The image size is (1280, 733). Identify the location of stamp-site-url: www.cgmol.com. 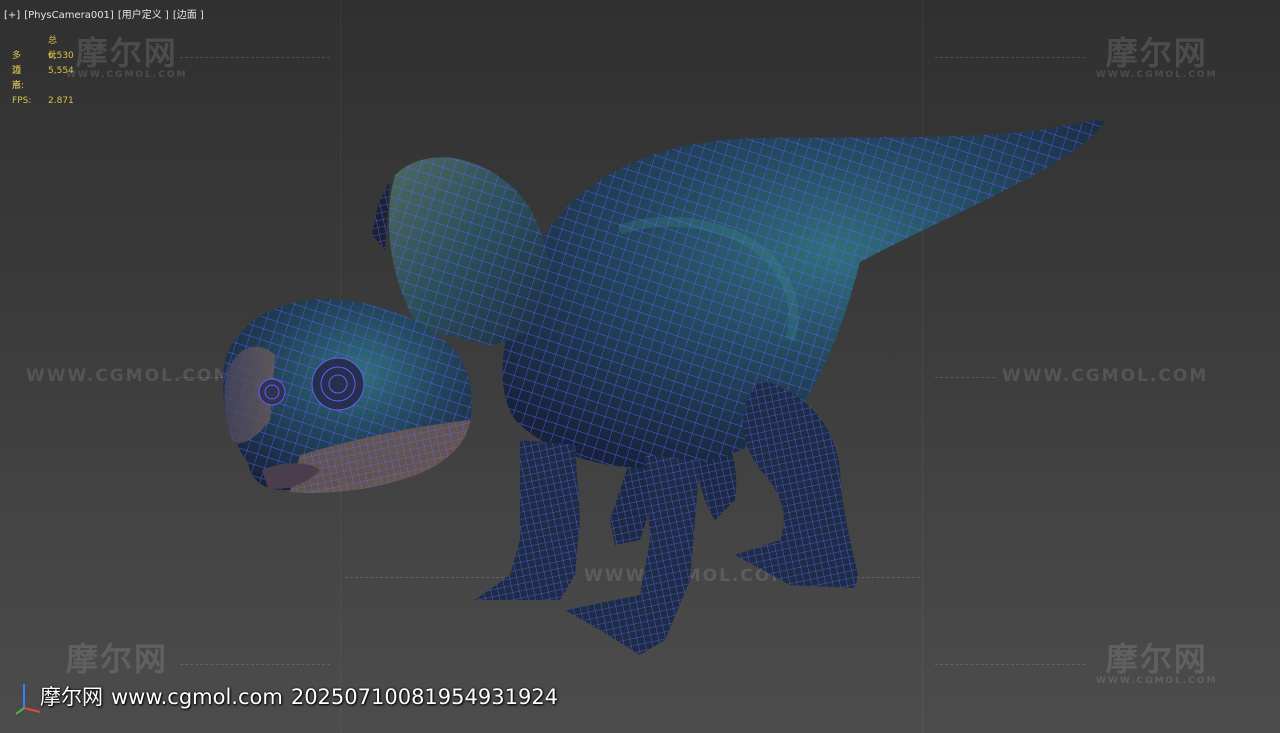
(197, 697).